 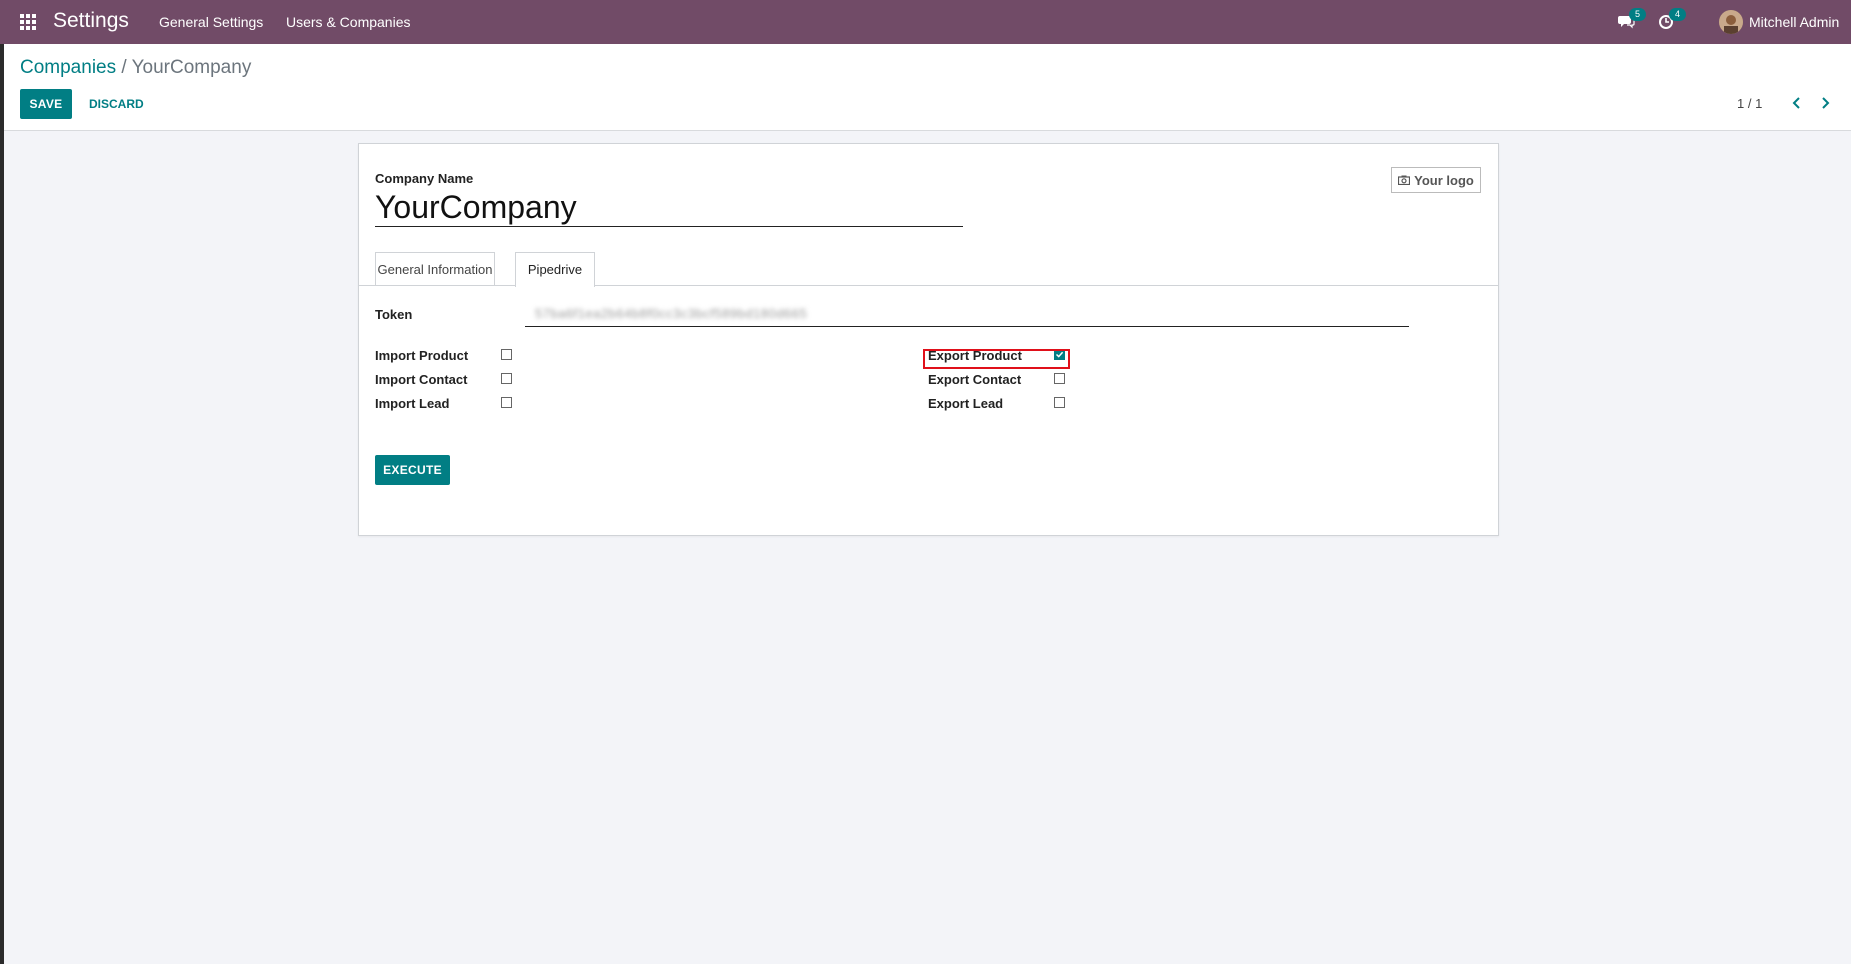 I want to click on token-value-text: 57ba6f1ea2b64b8f0cc3c3bcf589bd180d665, so click(x=671, y=313).